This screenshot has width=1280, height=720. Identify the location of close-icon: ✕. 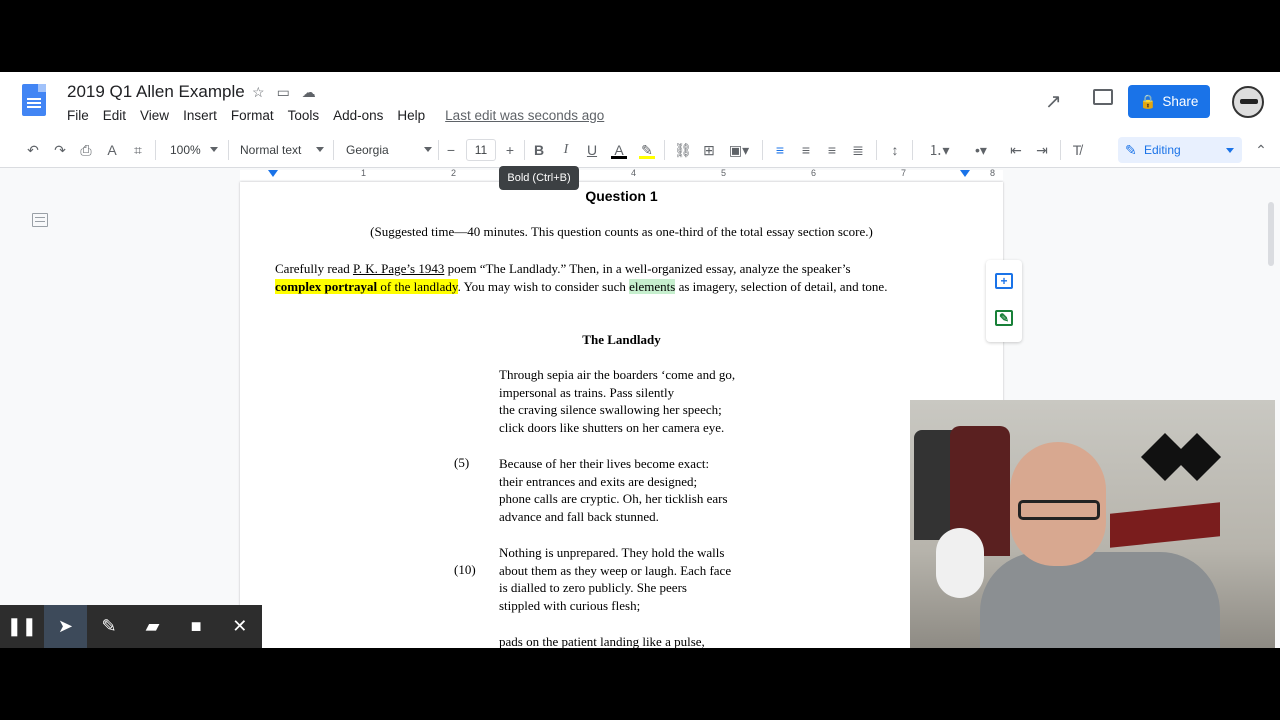
(240, 626).